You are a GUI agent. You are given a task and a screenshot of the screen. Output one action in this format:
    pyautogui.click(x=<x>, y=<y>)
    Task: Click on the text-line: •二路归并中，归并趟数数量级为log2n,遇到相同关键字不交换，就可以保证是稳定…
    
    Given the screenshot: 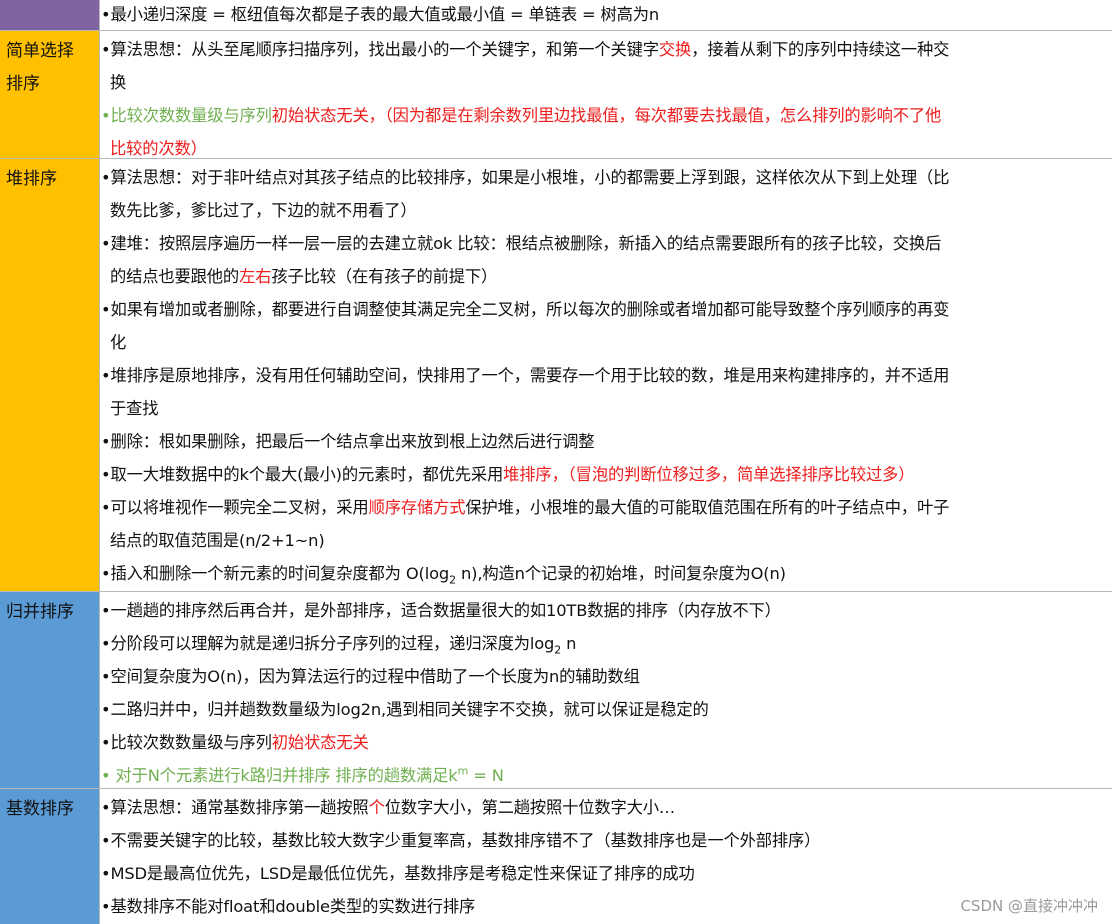 What is the action you would take?
    pyautogui.click(x=405, y=709)
    